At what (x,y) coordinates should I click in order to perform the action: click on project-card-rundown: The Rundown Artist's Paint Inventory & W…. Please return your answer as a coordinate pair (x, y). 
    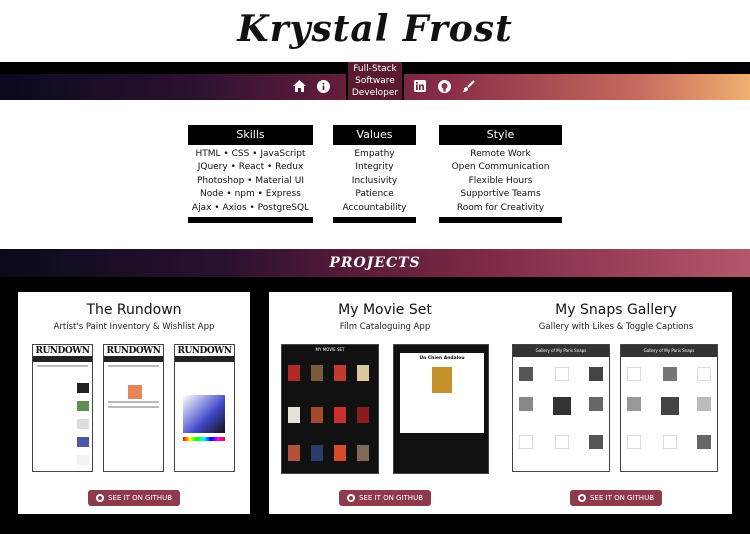
    Looking at the image, I should click on (134, 403).